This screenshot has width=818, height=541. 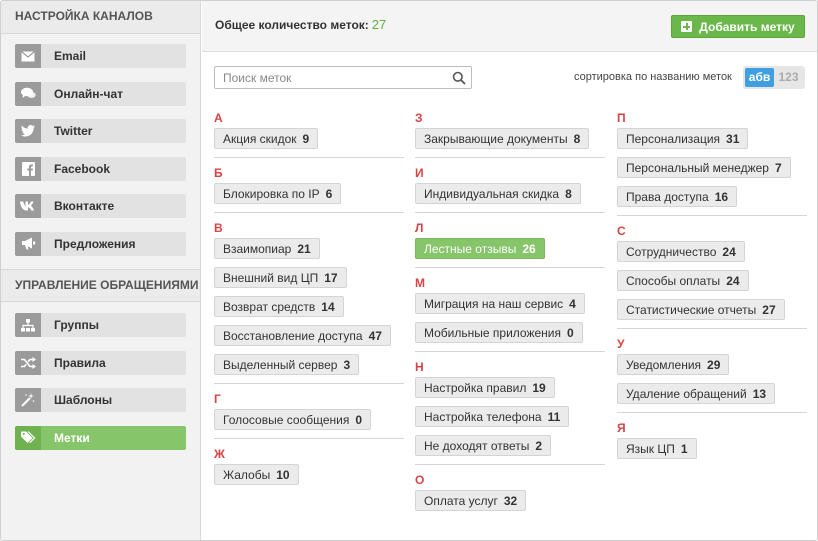 I want to click on tag-row: Голосовые сообщения 0, so click(x=309, y=423).